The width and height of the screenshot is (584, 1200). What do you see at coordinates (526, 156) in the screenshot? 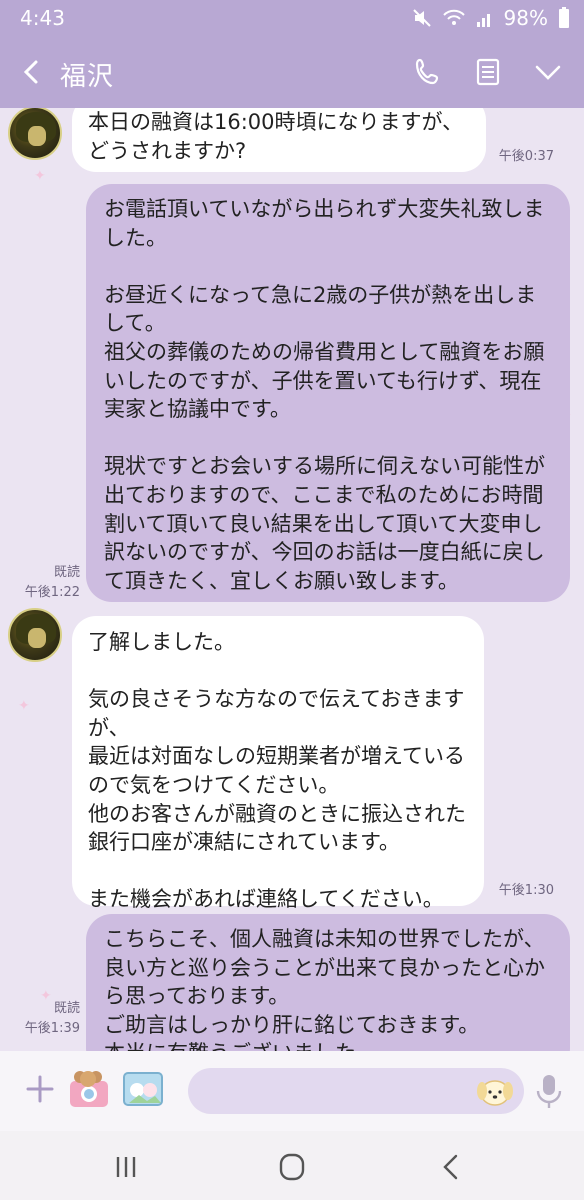
I see `message-time: 午後0:37` at bounding box center [526, 156].